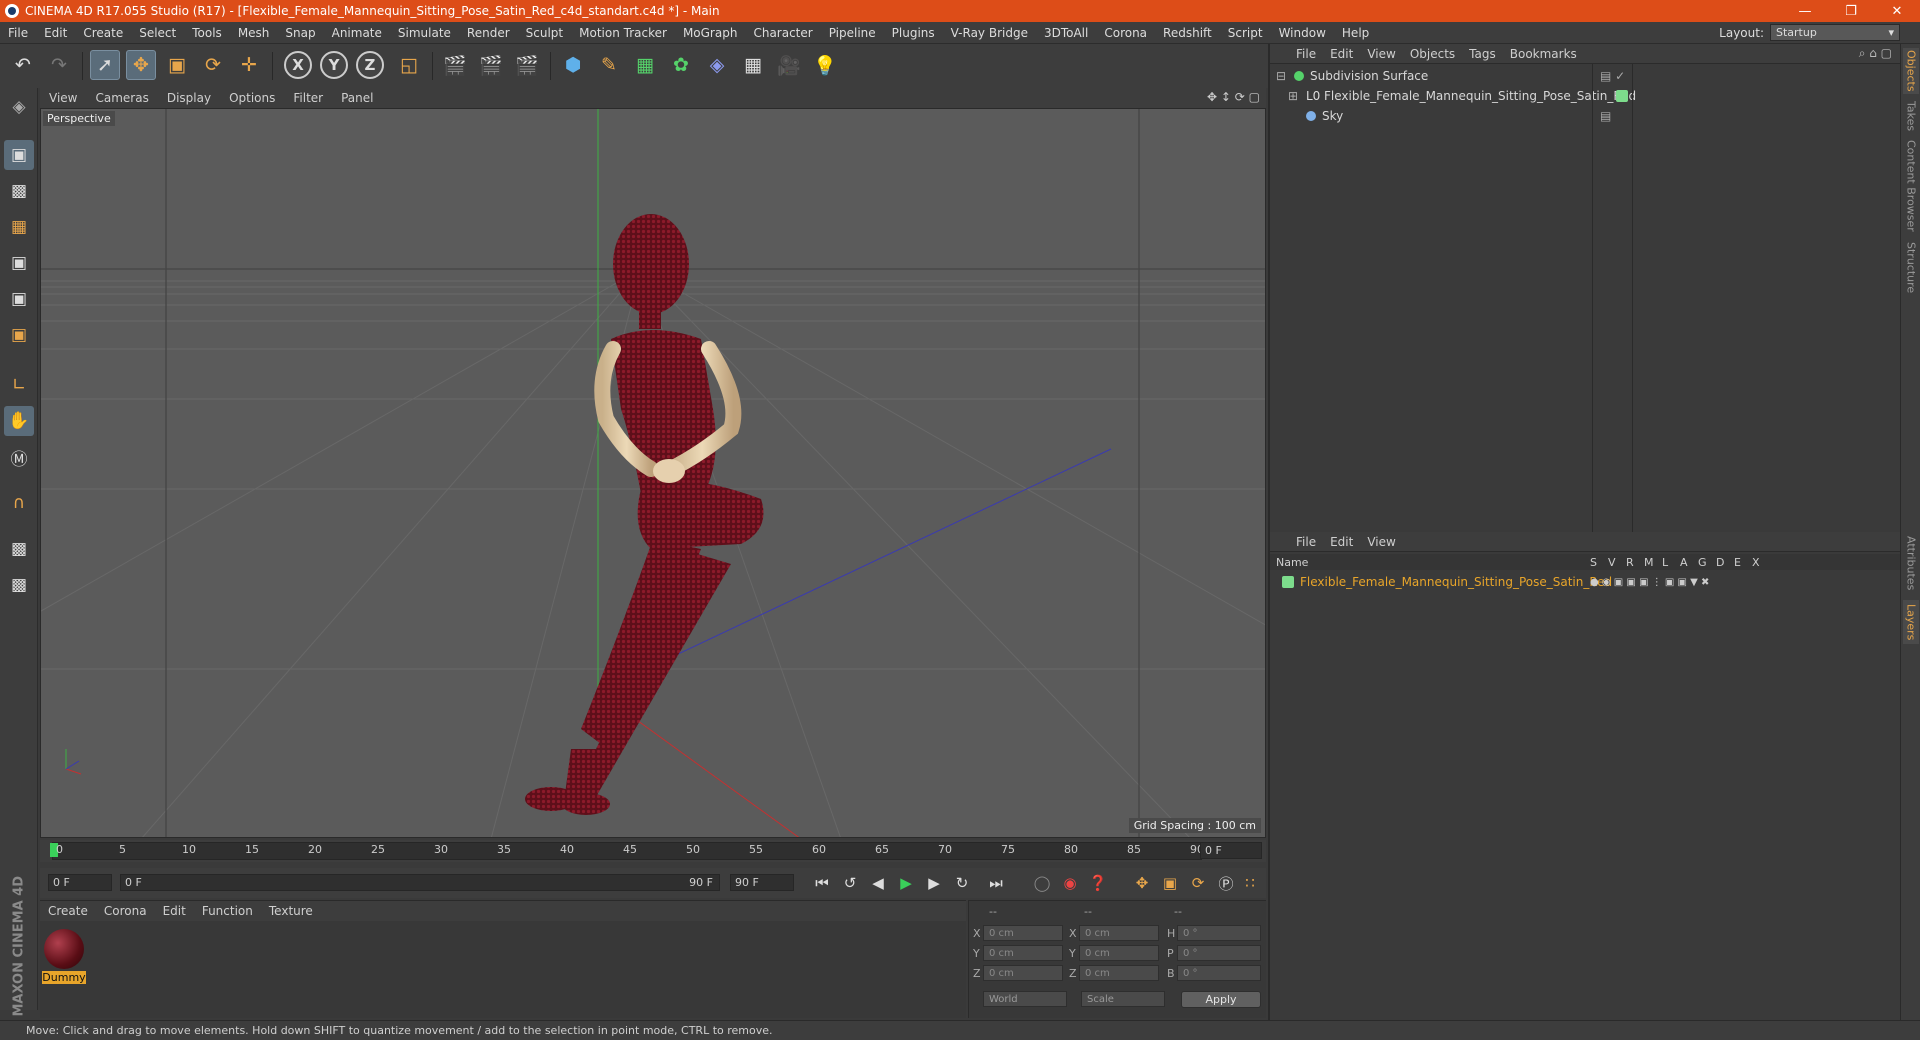 Image resolution: width=1920 pixels, height=1040 pixels. Describe the element at coordinates (1231, 850) in the screenshot. I see `timeline-end-field: 0 F` at that location.